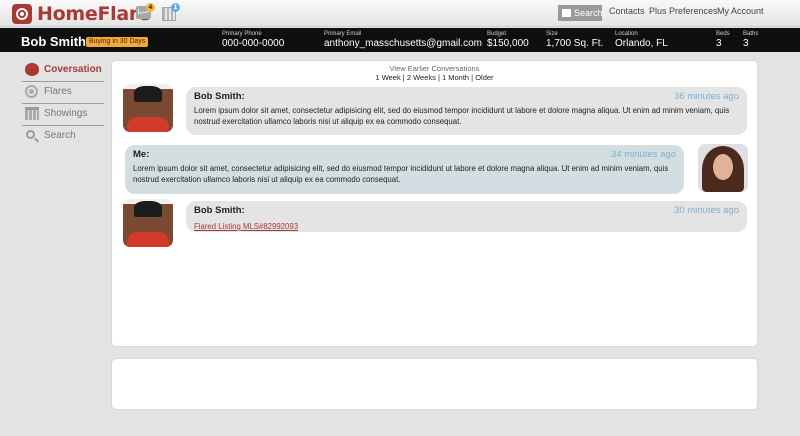  Describe the element at coordinates (22, 13) in the screenshot. I see `homeflare-logo-icon` at that location.